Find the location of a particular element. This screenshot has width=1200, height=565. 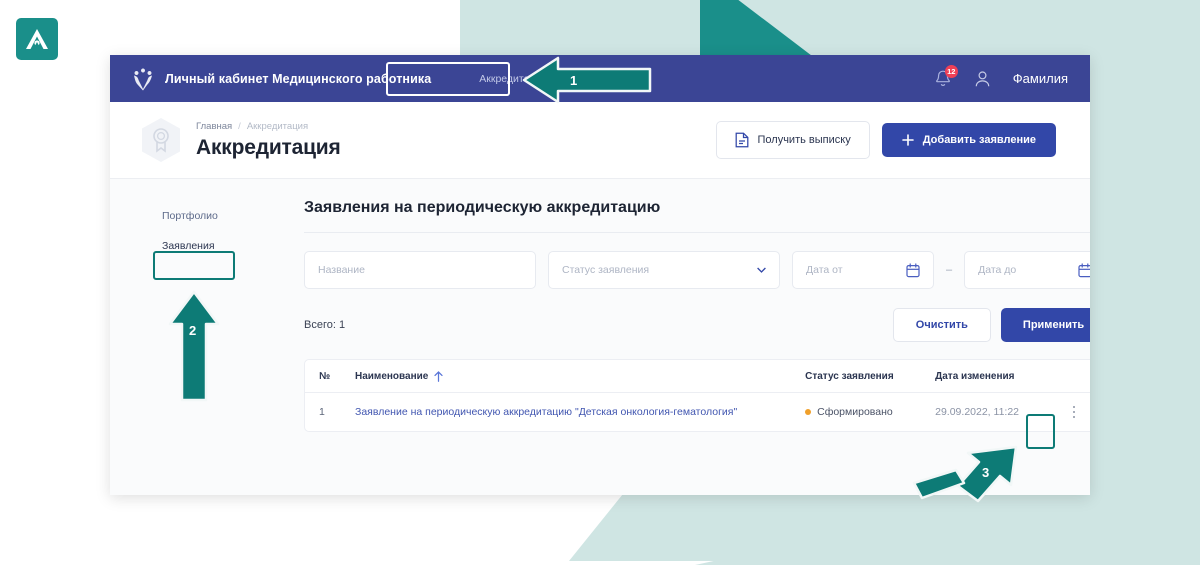

user-name-label: Фамилия is located at coordinates (1040, 78).